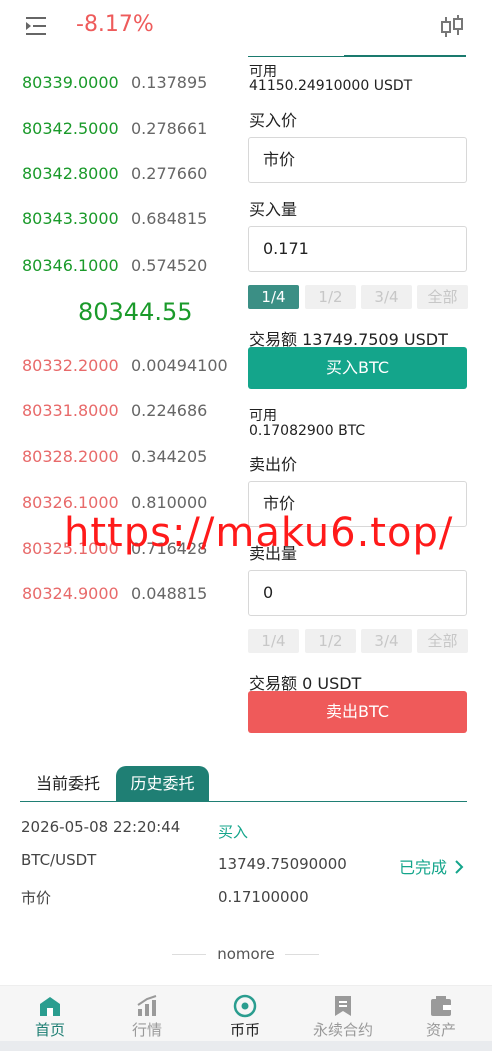 Image resolution: width=492 pixels, height=1051 pixels. I want to click on sell-percent-quarter: 1/4, so click(273, 641).